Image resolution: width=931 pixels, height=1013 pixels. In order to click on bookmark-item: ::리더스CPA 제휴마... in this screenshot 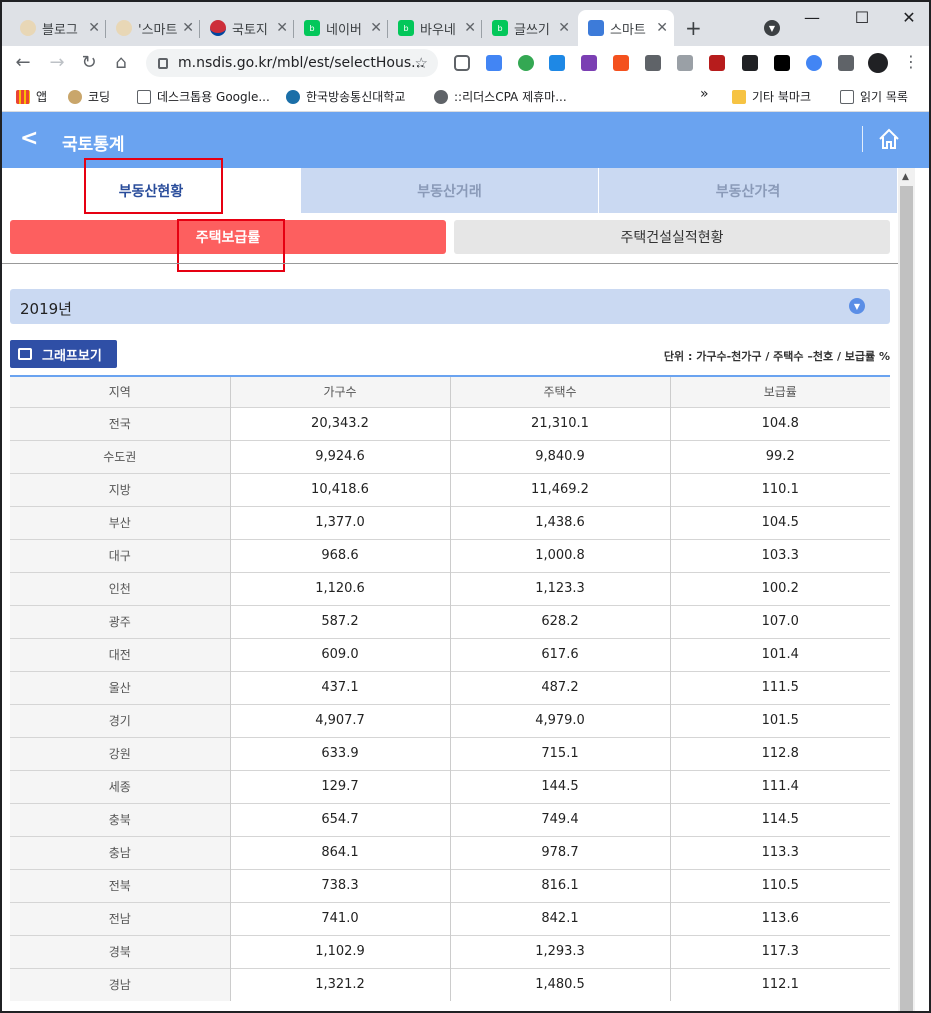, I will do `click(500, 96)`.